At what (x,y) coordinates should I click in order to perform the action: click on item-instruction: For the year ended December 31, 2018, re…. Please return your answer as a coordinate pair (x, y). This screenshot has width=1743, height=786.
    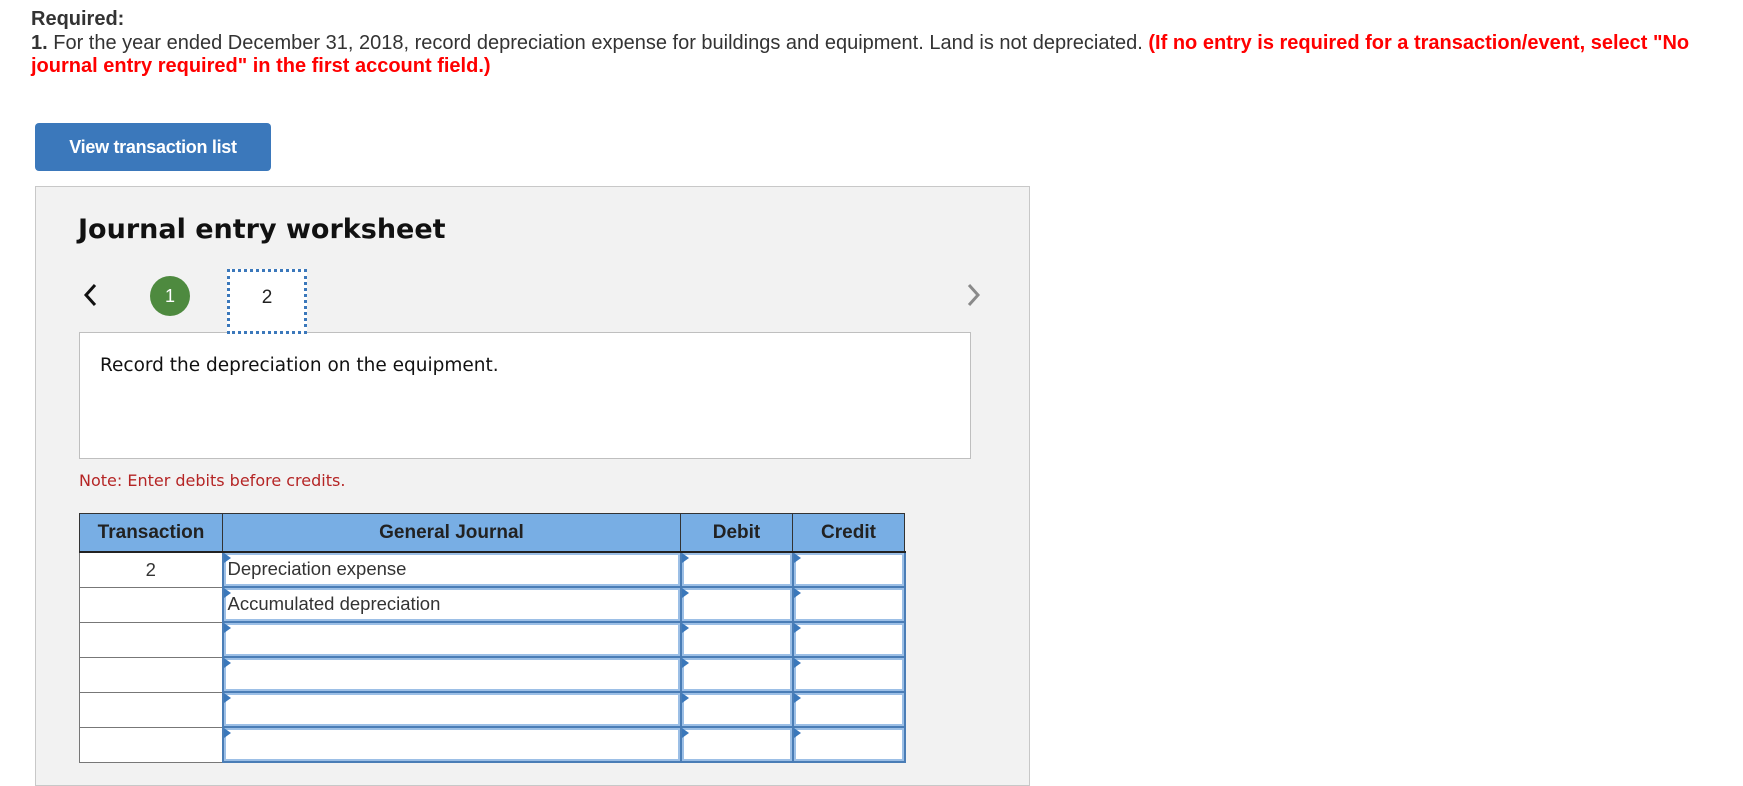
    Looking at the image, I should click on (598, 42).